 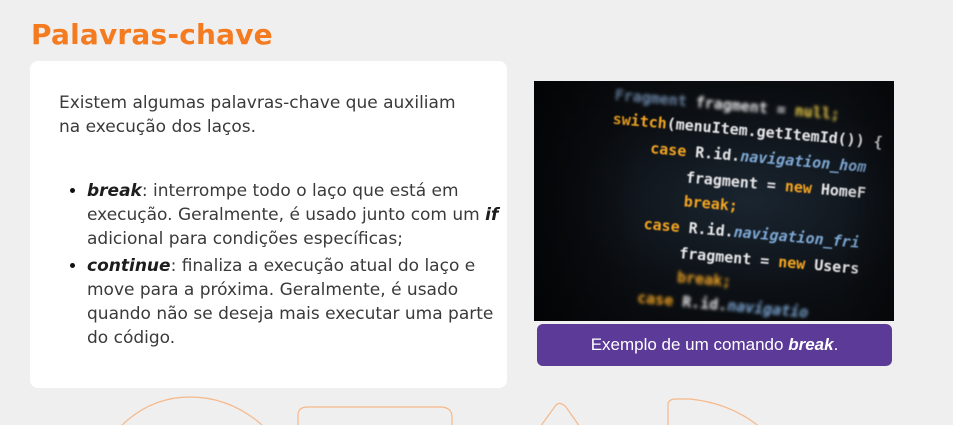 What do you see at coordinates (114, 191) in the screenshot?
I see `keyword-break: break` at bounding box center [114, 191].